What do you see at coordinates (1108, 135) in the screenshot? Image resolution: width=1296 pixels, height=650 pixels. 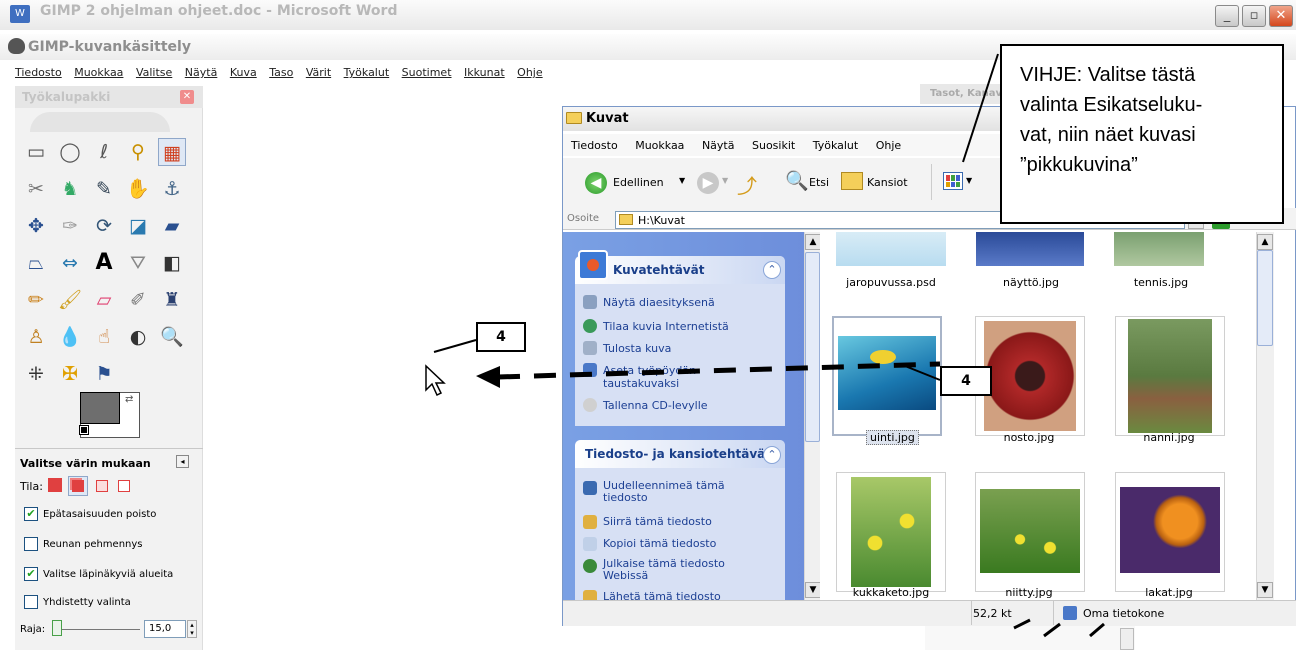 I see `hint-line-3: vat, niin näet kuvasi` at bounding box center [1108, 135].